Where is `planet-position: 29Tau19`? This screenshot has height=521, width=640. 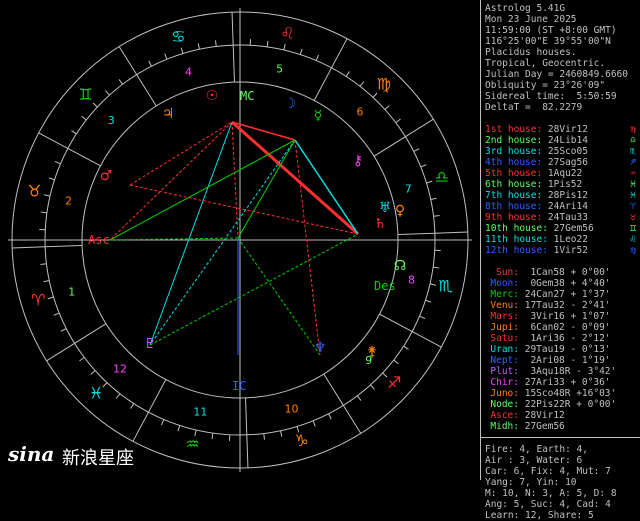
planet-position: 29Tau19 is located at coordinates (542, 349).